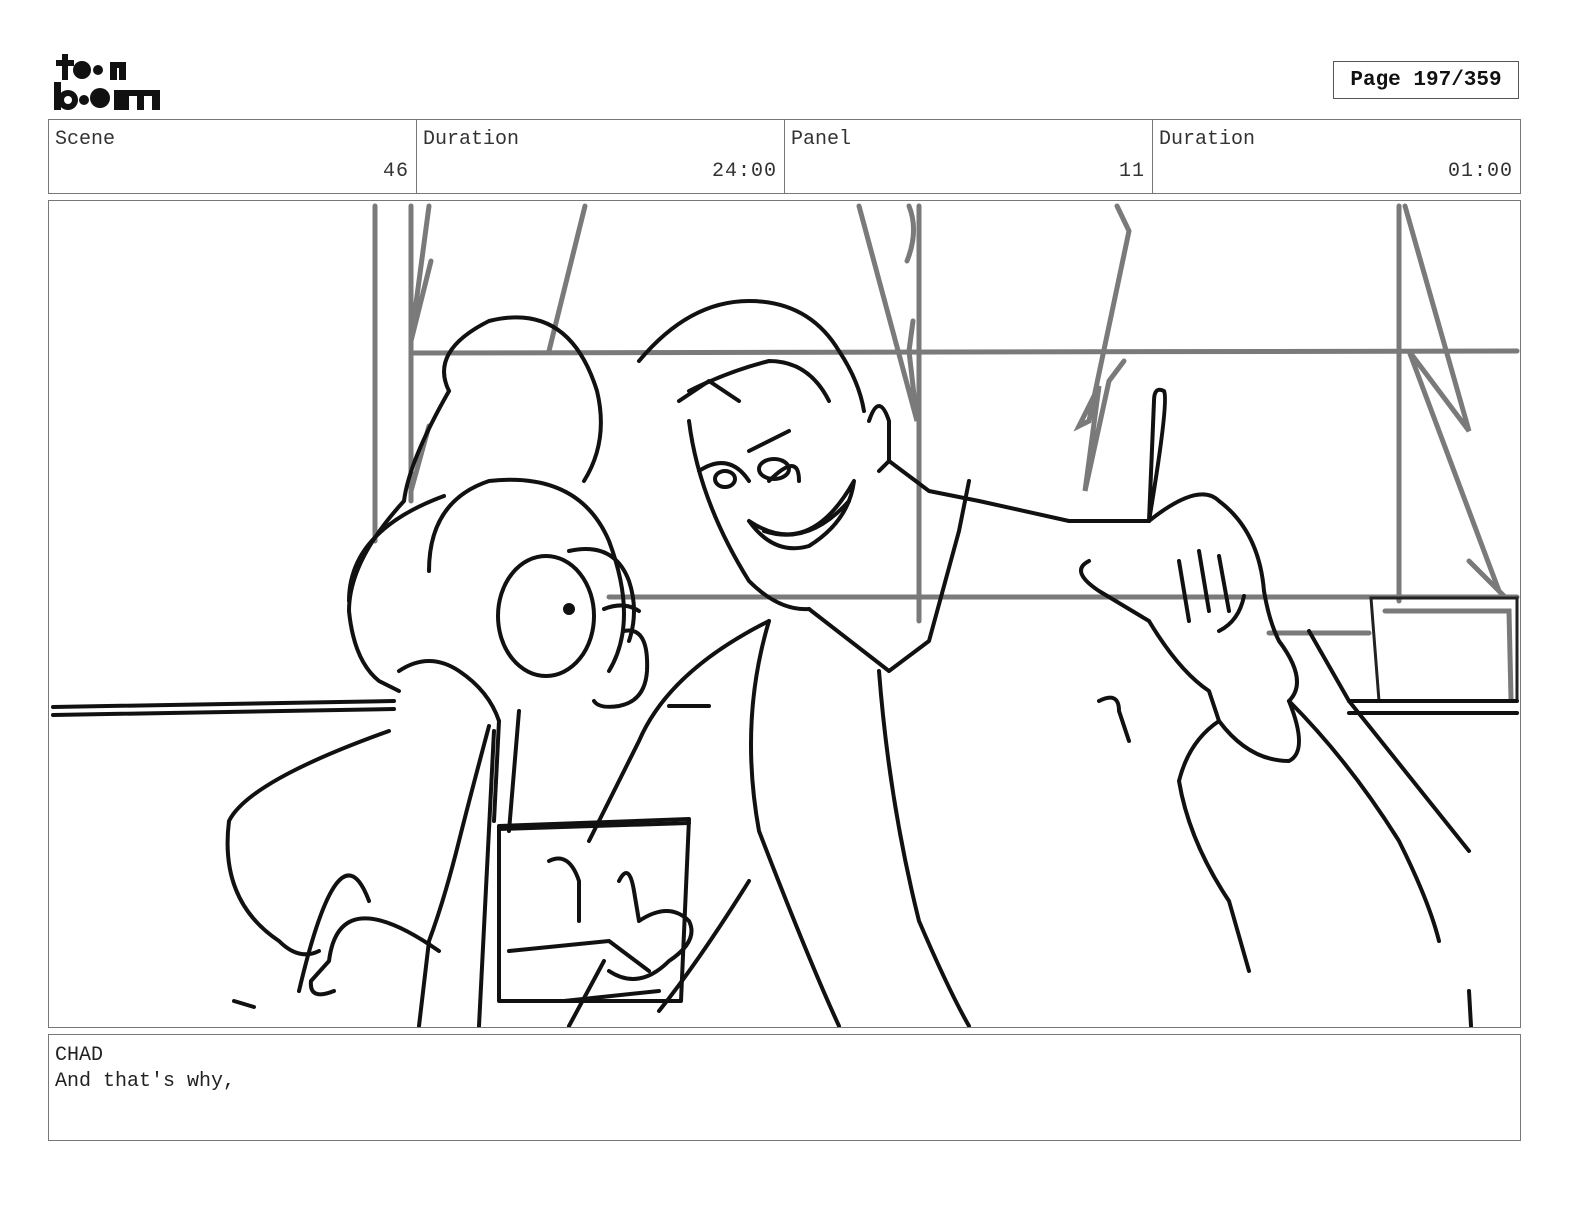 The height and width of the screenshot is (1224, 1584). I want to click on panel-label: Panel, so click(821, 139).